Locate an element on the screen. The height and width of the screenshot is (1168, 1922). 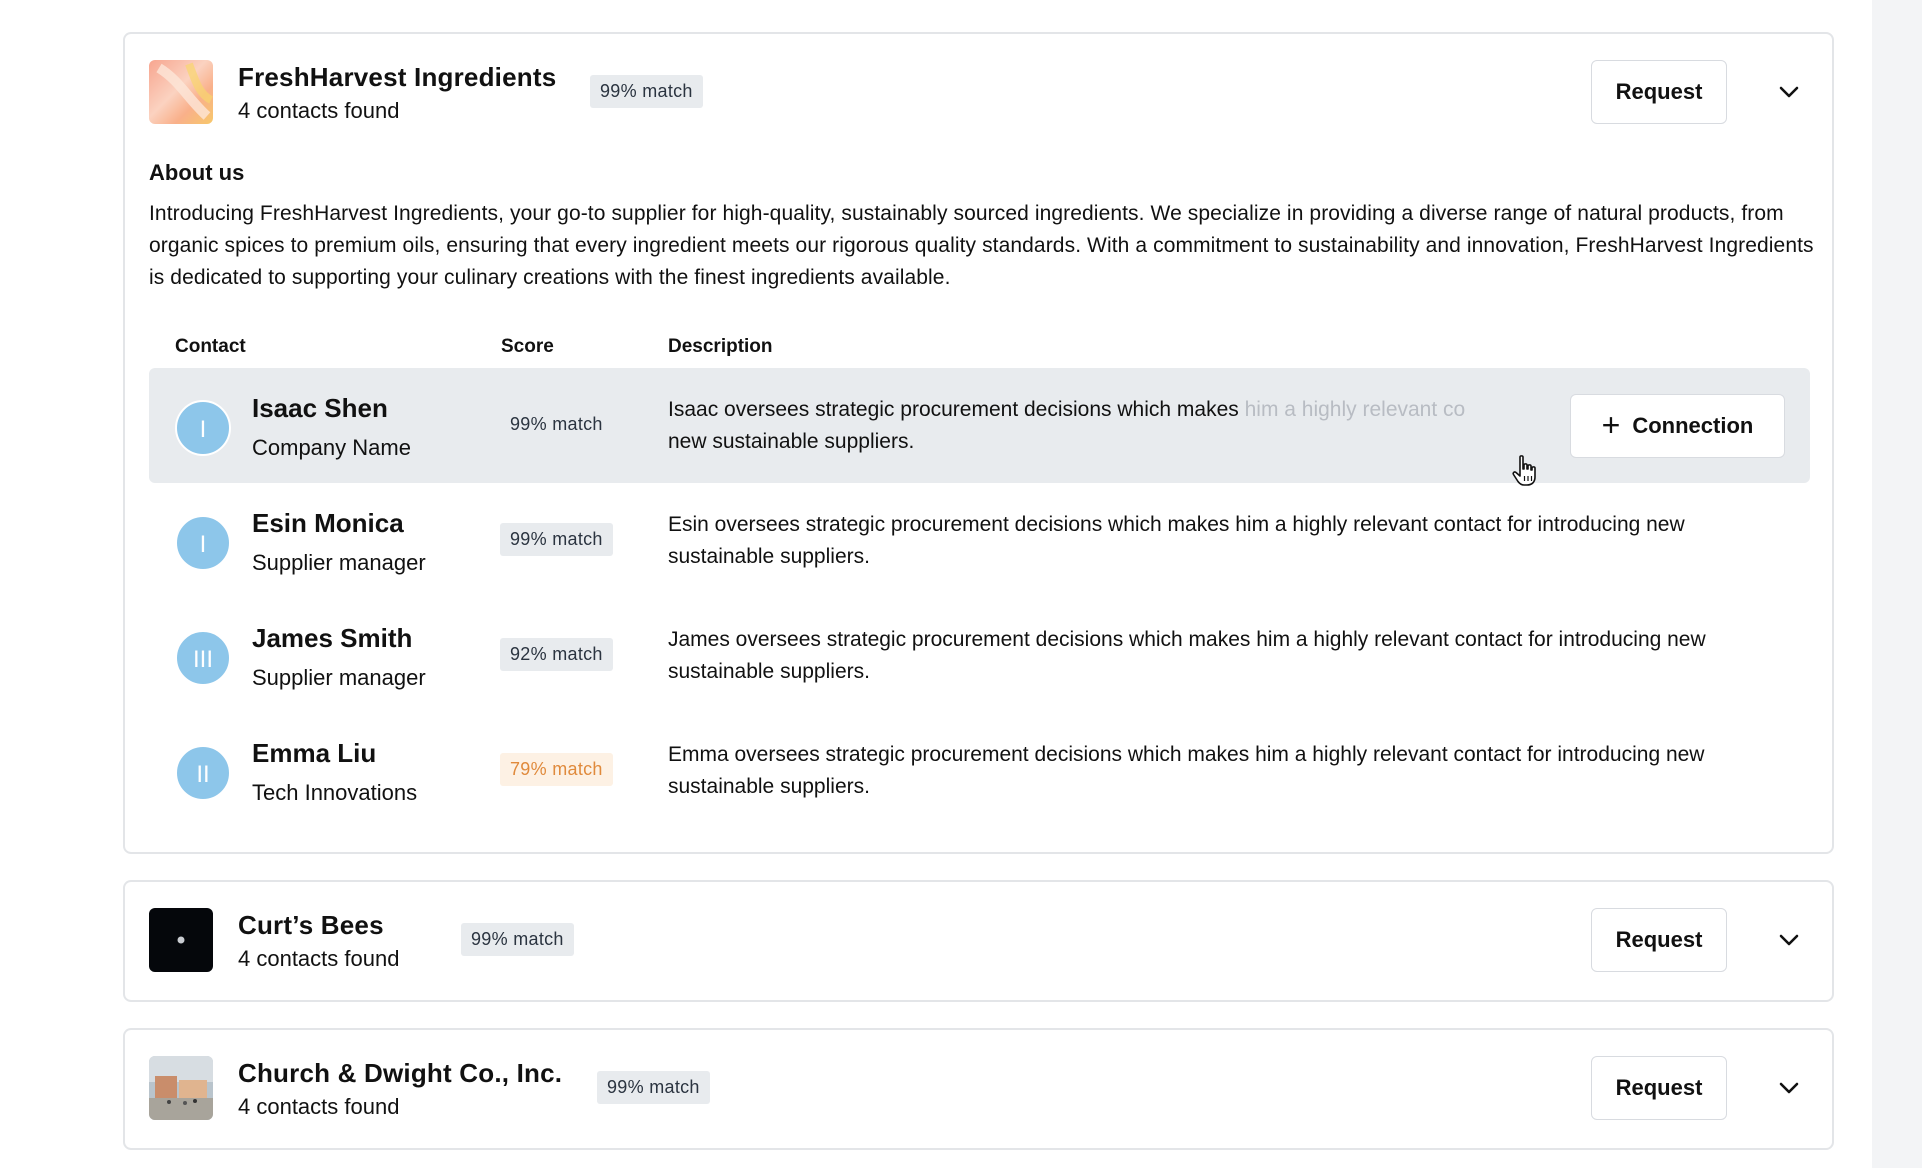
add-connection-button: + Connection is located at coordinates (1677, 426).